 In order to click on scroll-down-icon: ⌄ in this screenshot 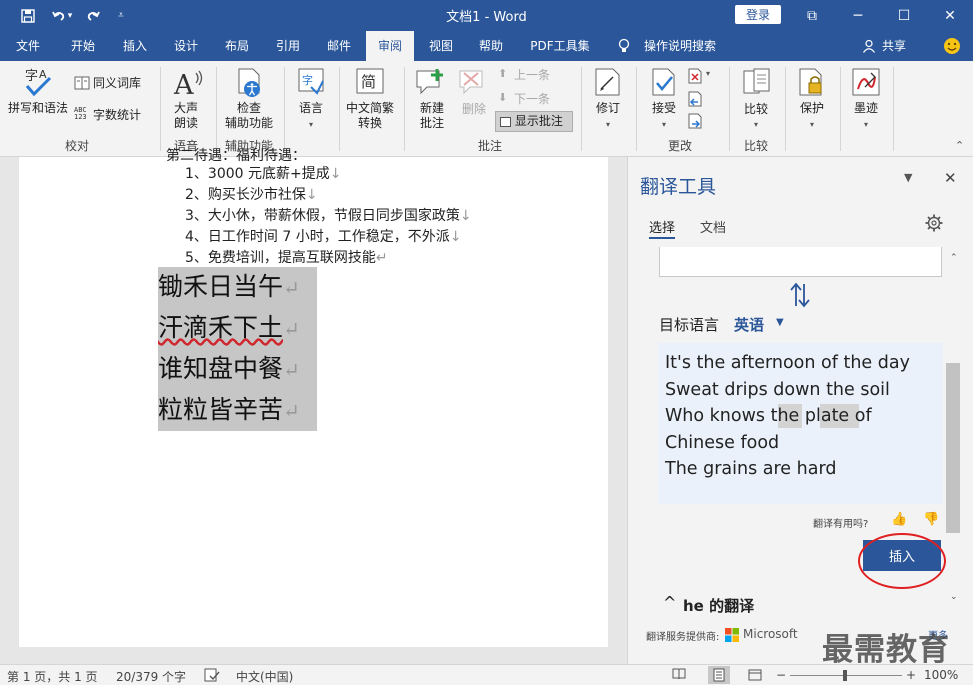, I will do `click(954, 597)`.